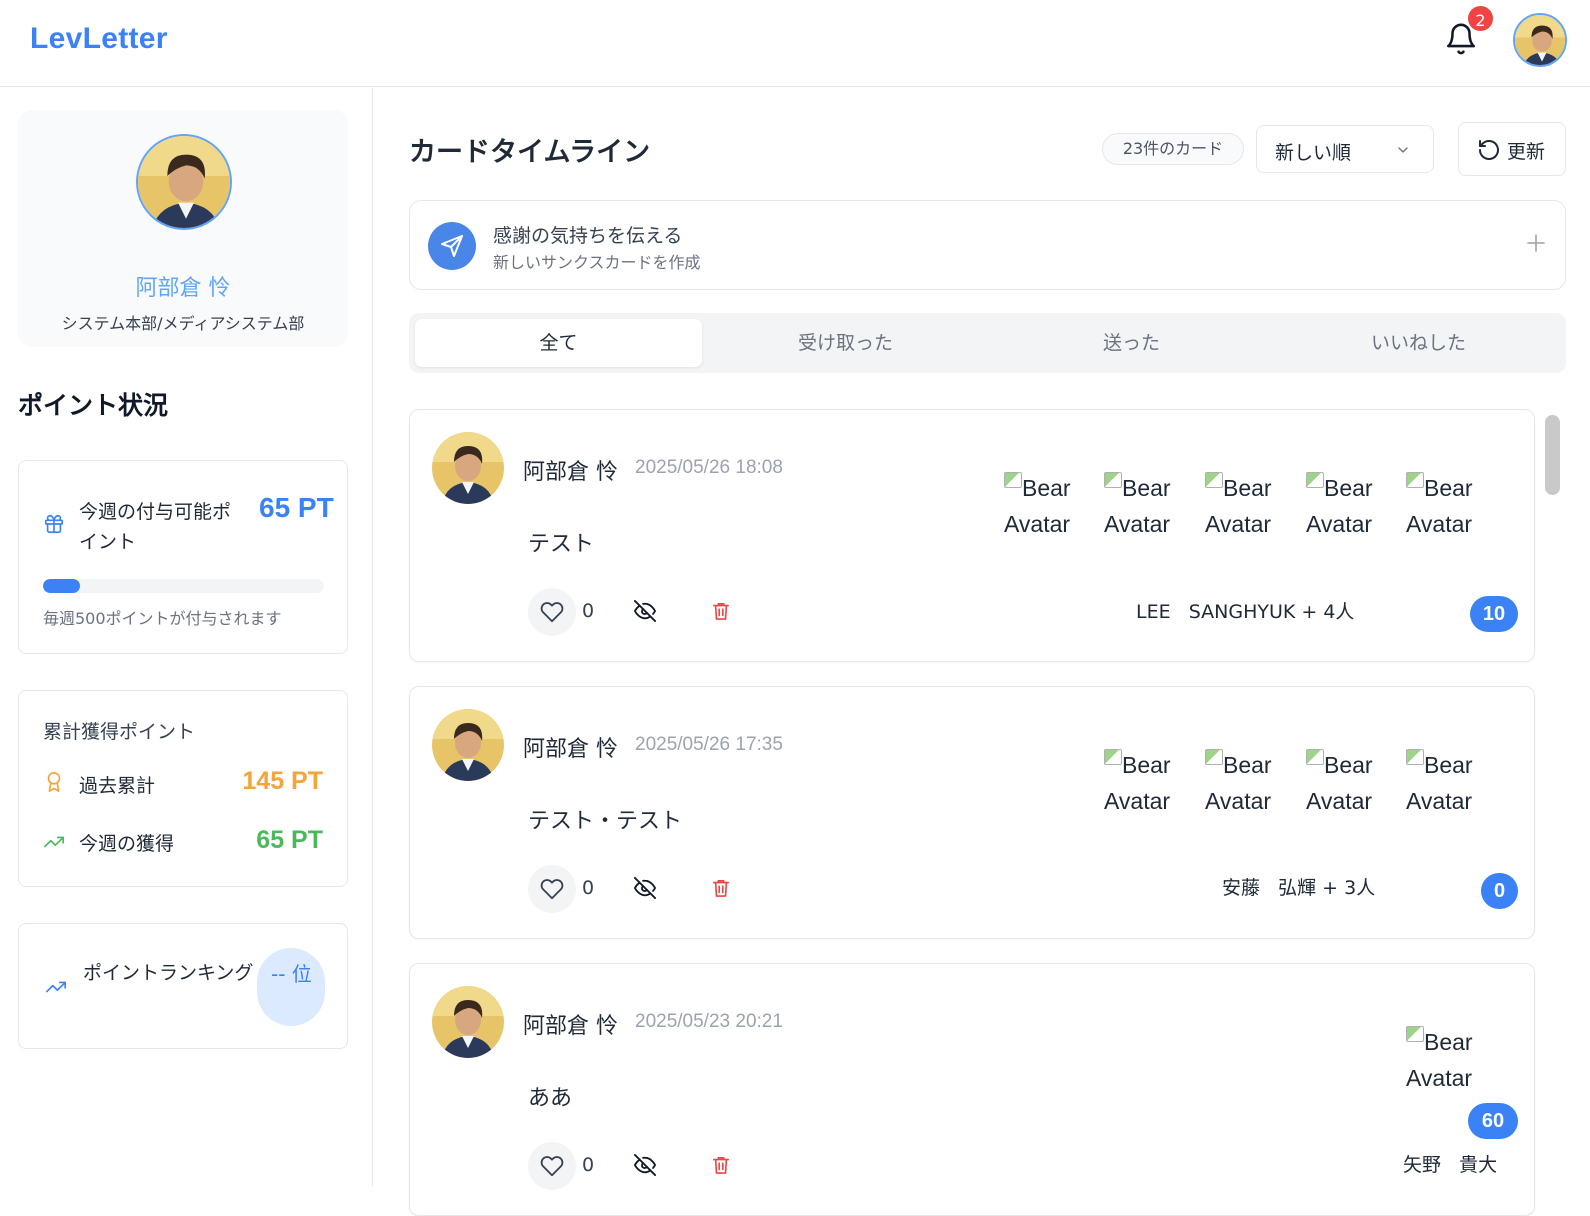 The width and height of the screenshot is (1590, 1216). Describe the element at coordinates (54, 524) in the screenshot. I see `gift-icon` at that location.